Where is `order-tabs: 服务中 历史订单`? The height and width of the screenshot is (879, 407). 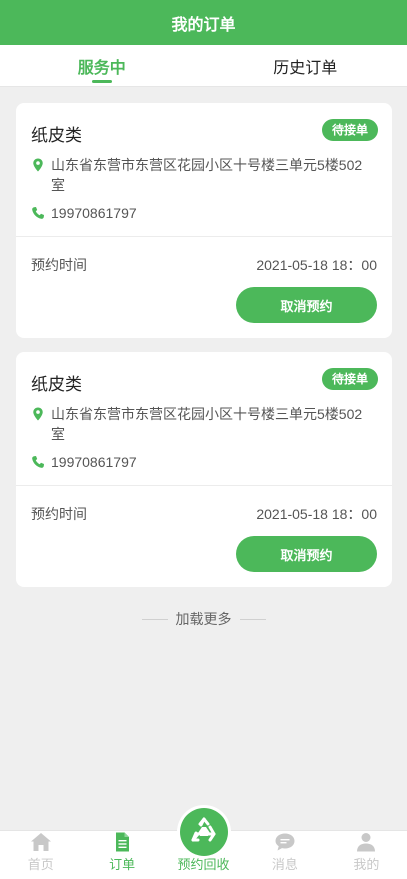 order-tabs: 服务中 历史订单 is located at coordinates (203, 66).